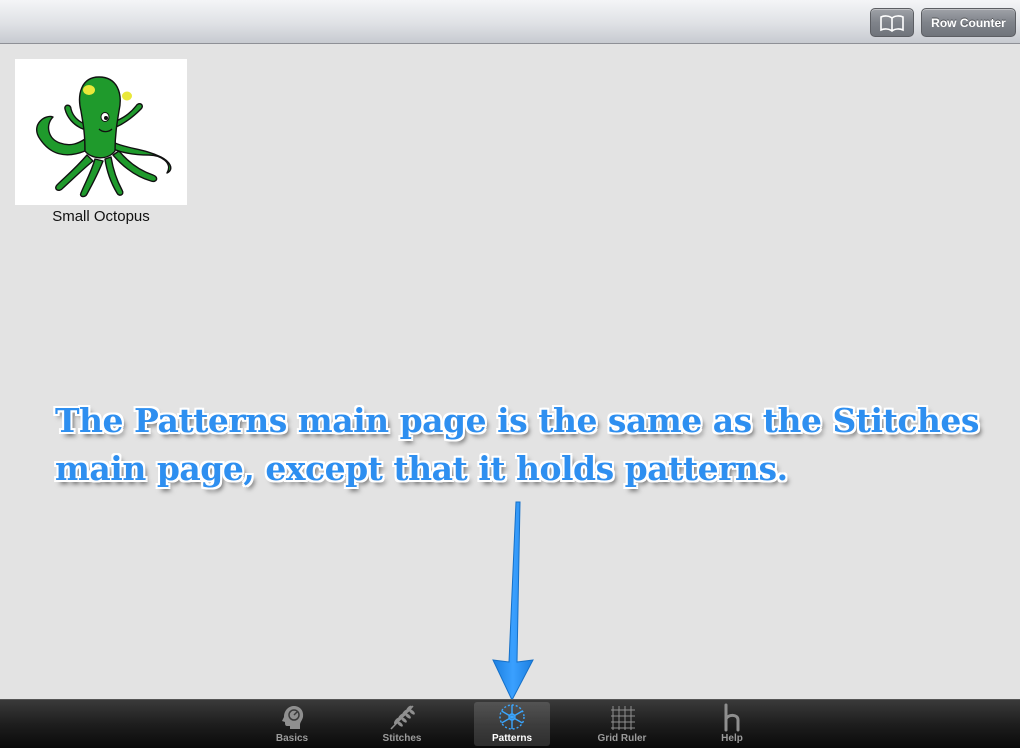 The image size is (1020, 748). Describe the element at coordinates (402, 717) in the screenshot. I see `wheat-icon` at that location.